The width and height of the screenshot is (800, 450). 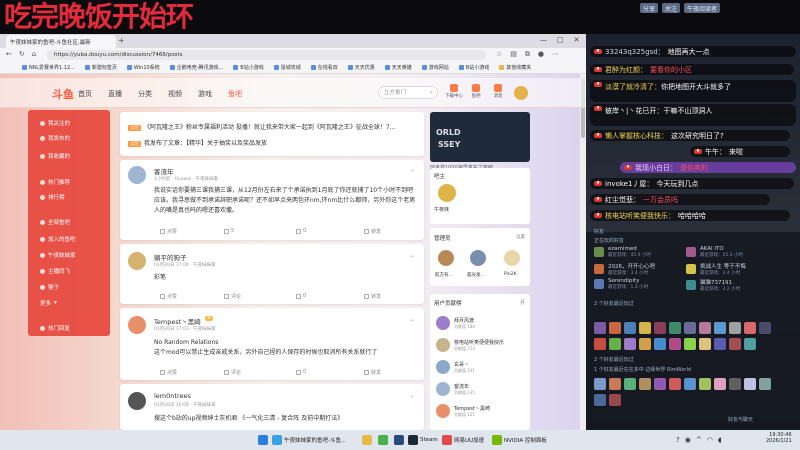 What do you see at coordinates (115, 94) in the screenshot?
I see `nav-live: 直播` at bounding box center [115, 94].